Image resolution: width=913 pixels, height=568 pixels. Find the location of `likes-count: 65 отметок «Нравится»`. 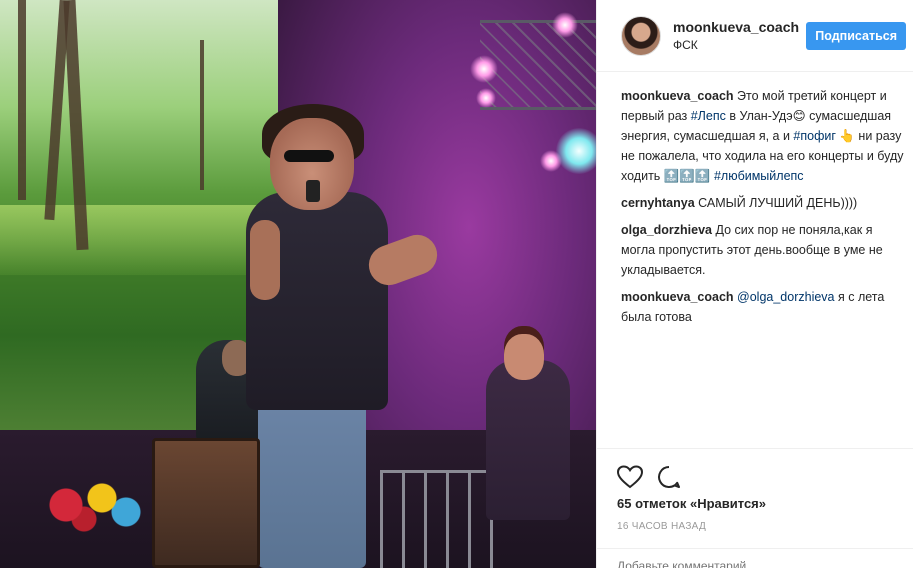

likes-count: 65 отметок «Нравится» is located at coordinates (691, 503).